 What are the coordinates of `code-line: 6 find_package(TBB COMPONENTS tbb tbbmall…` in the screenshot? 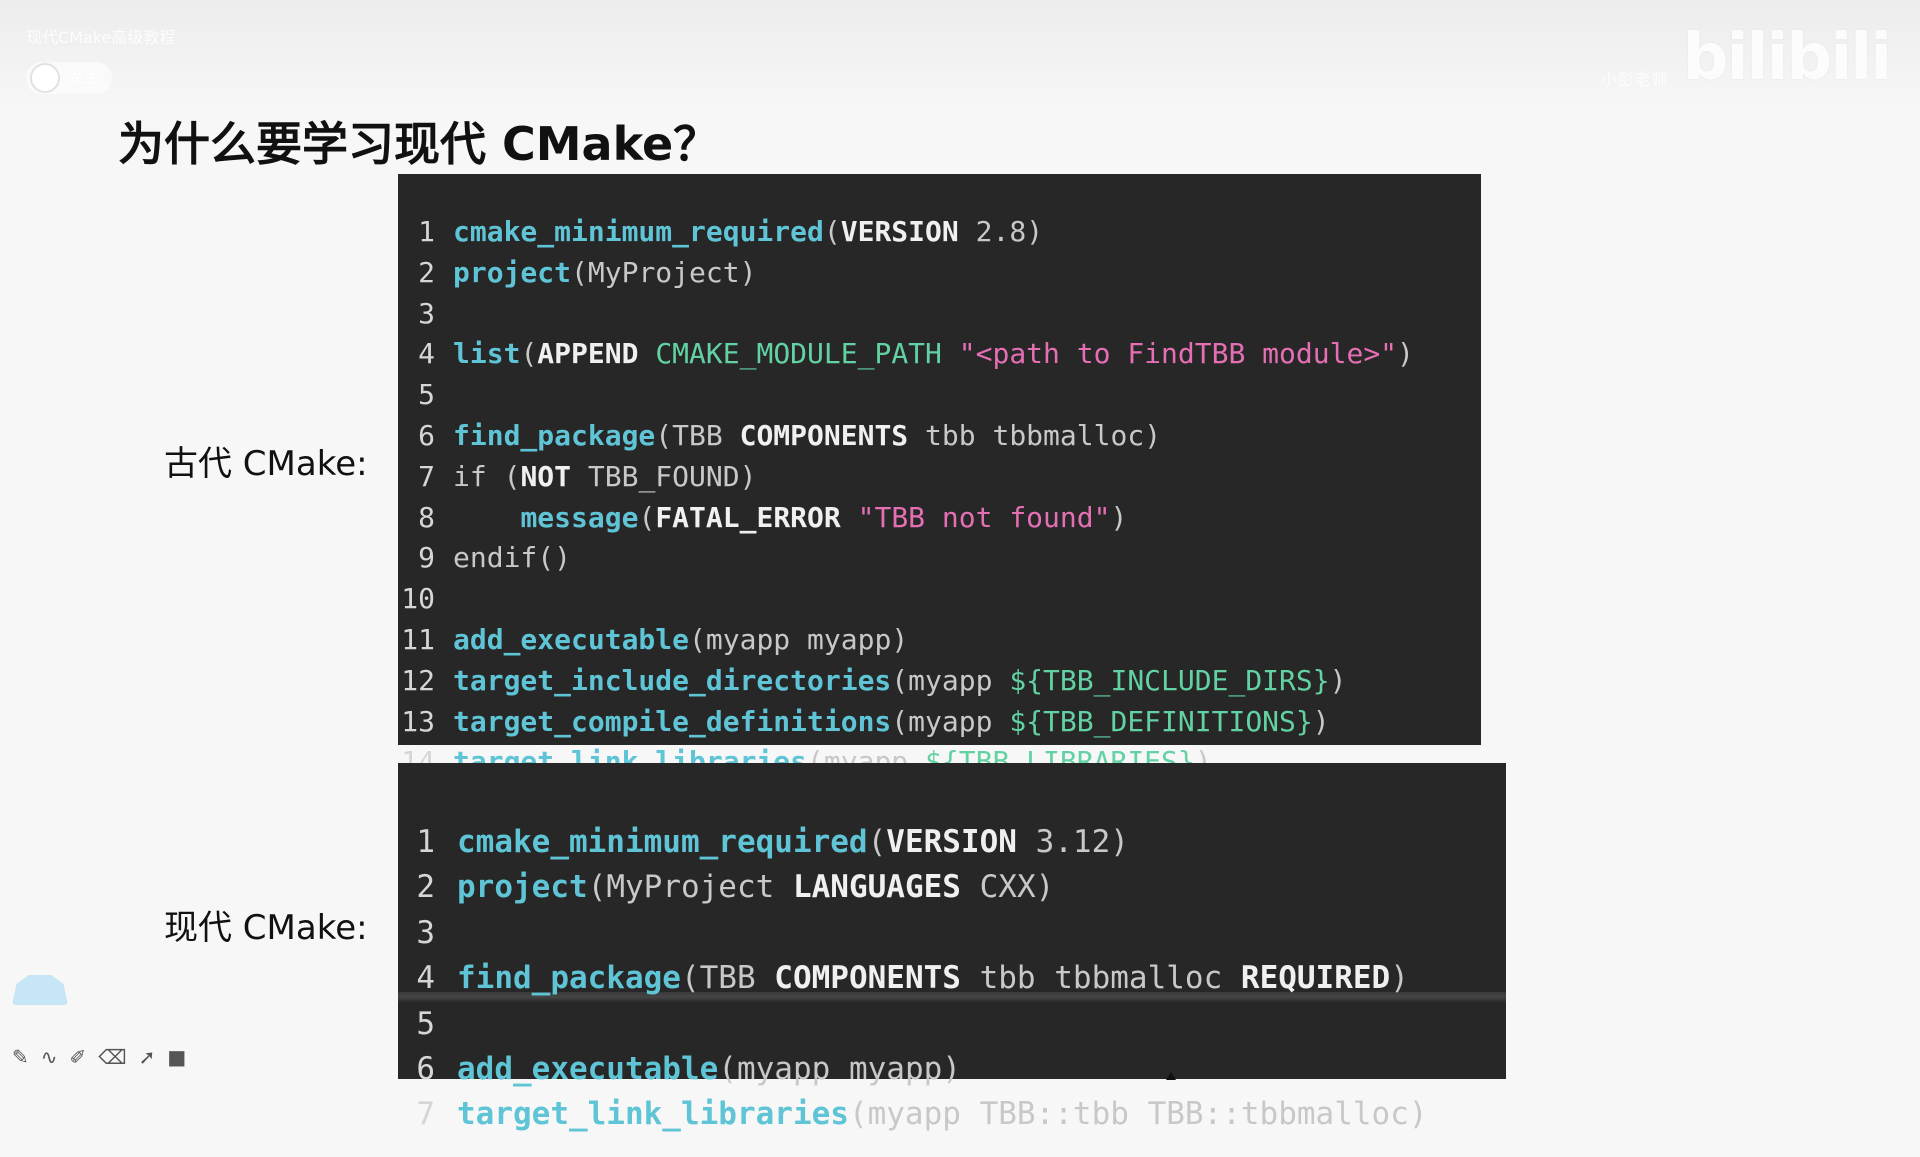 It's located at (939, 436).